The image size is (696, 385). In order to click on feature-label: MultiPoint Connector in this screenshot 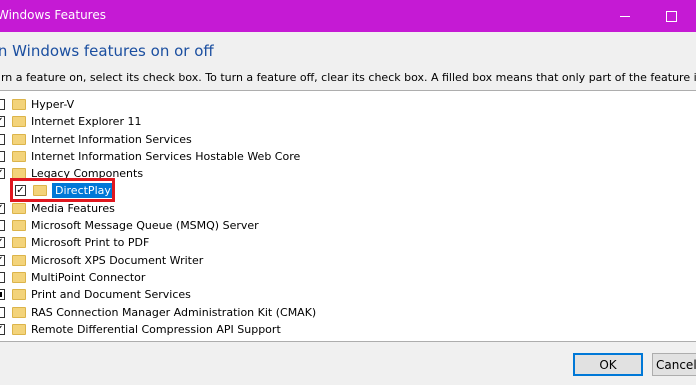, I will do `click(88, 277)`.